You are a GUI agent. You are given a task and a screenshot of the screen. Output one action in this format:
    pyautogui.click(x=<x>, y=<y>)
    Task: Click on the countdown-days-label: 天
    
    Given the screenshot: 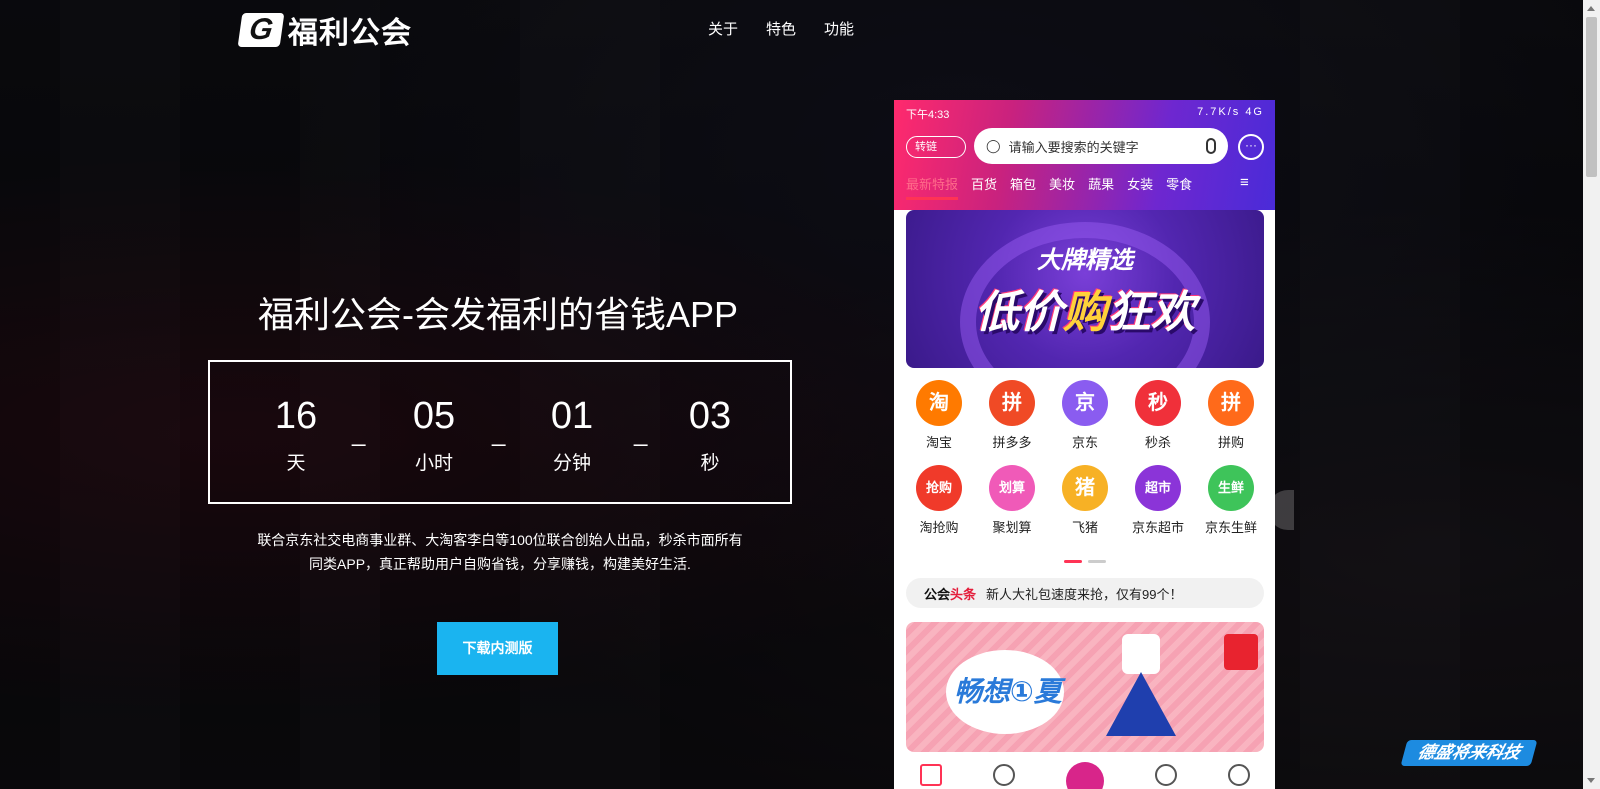 What is the action you would take?
    pyautogui.click(x=296, y=463)
    